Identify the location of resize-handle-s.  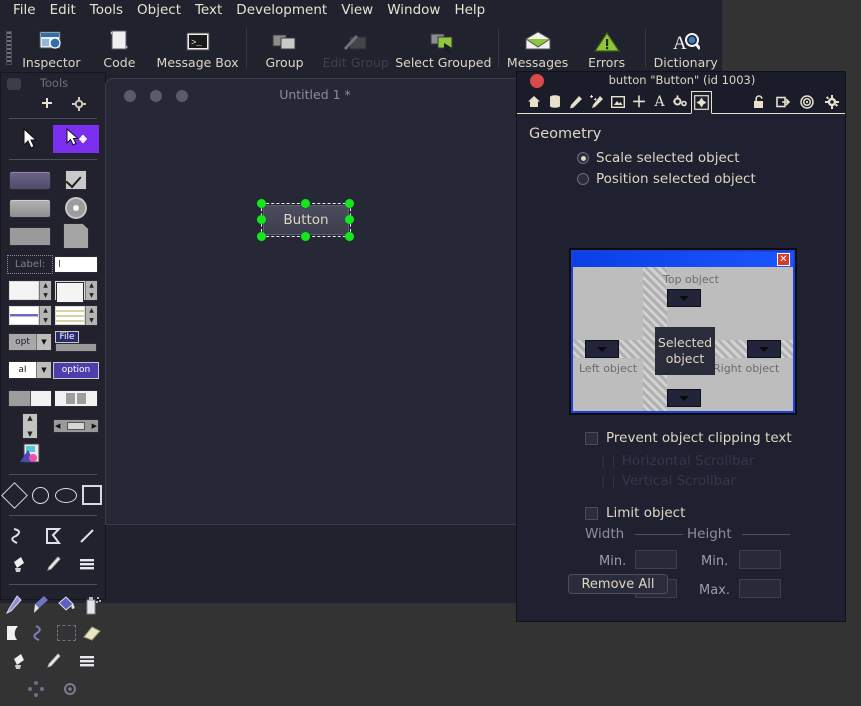
(305, 236).